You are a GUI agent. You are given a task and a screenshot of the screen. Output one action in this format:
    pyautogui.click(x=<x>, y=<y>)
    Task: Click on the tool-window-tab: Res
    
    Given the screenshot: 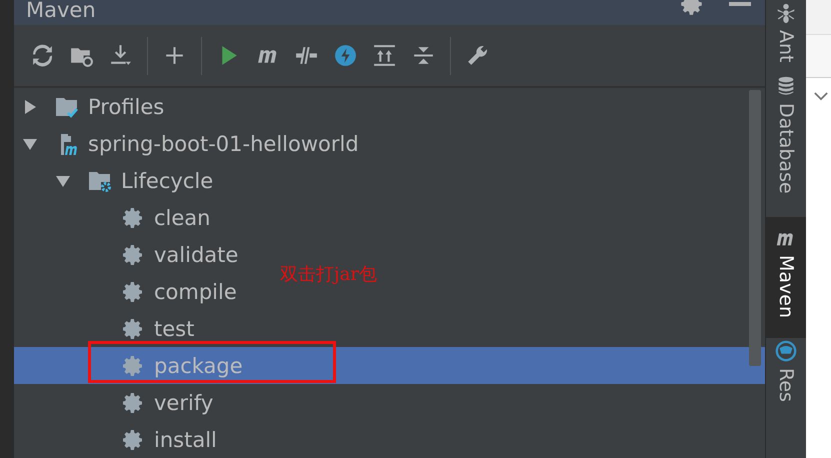 What is the action you would take?
    pyautogui.click(x=786, y=375)
    